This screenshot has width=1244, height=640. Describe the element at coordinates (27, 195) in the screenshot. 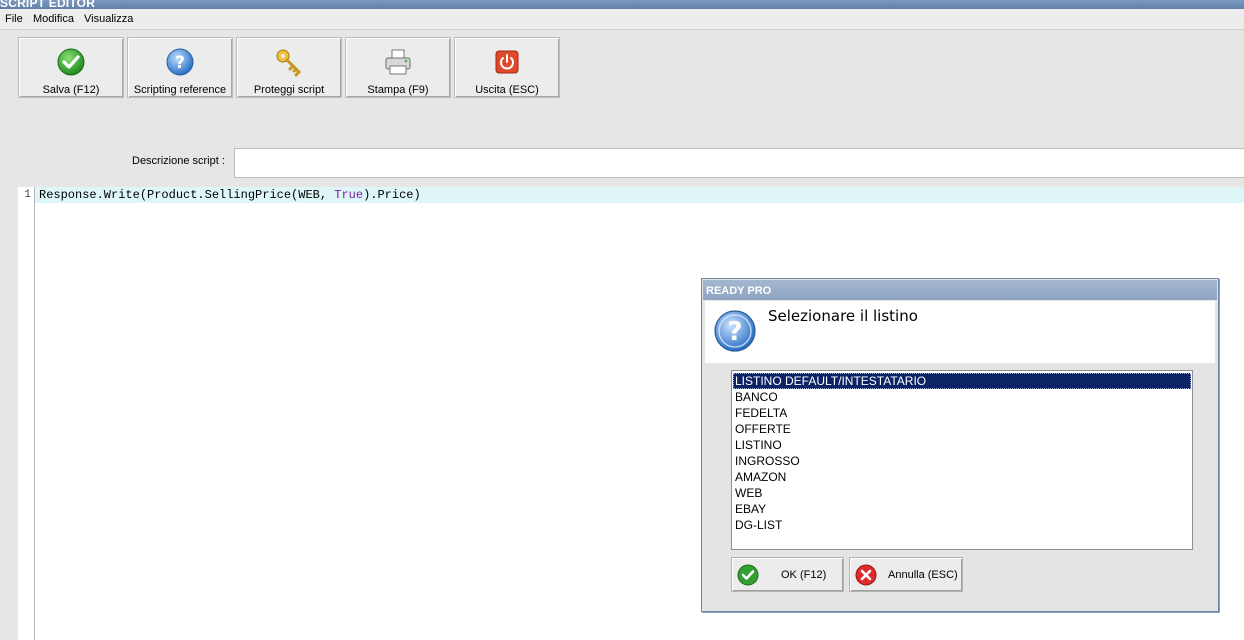

I see `line-number: 1` at that location.